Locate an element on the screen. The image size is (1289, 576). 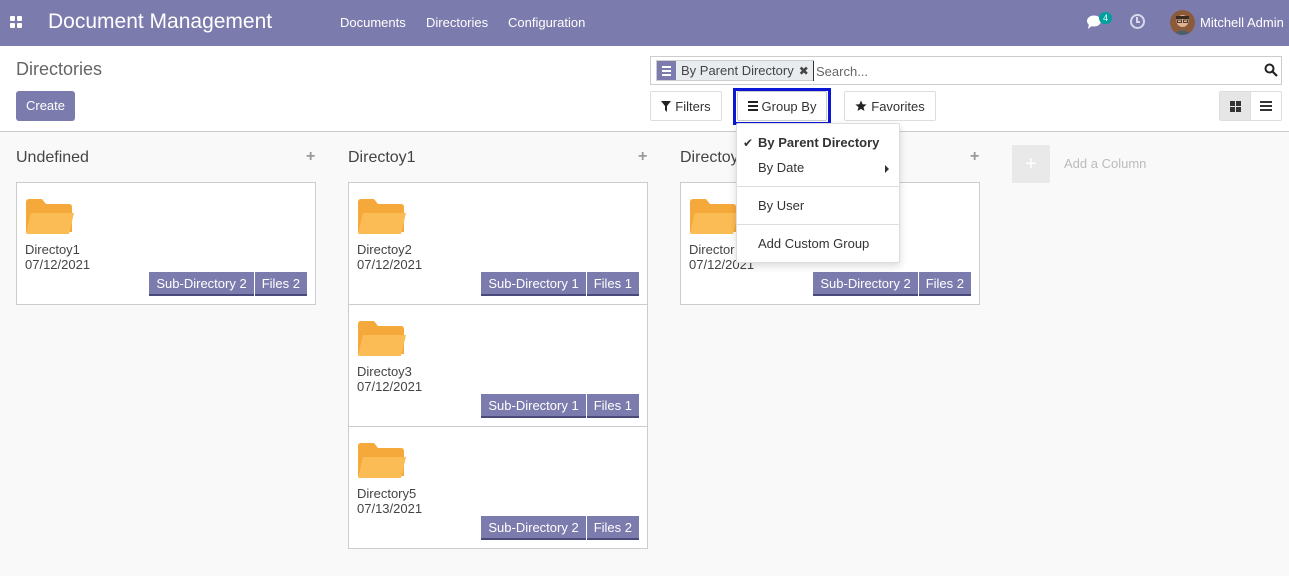
column-title: Undefined is located at coordinates (52, 157).